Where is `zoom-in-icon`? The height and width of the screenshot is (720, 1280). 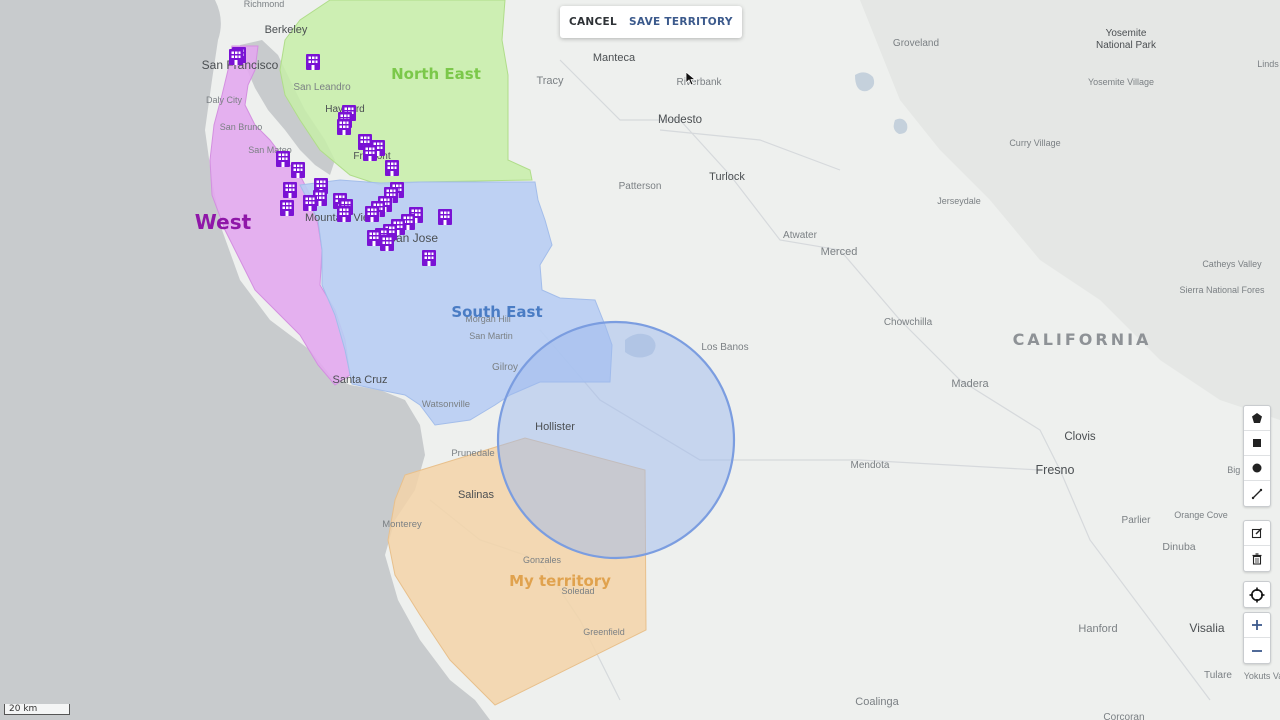
zoom-in-icon is located at coordinates (1257, 625).